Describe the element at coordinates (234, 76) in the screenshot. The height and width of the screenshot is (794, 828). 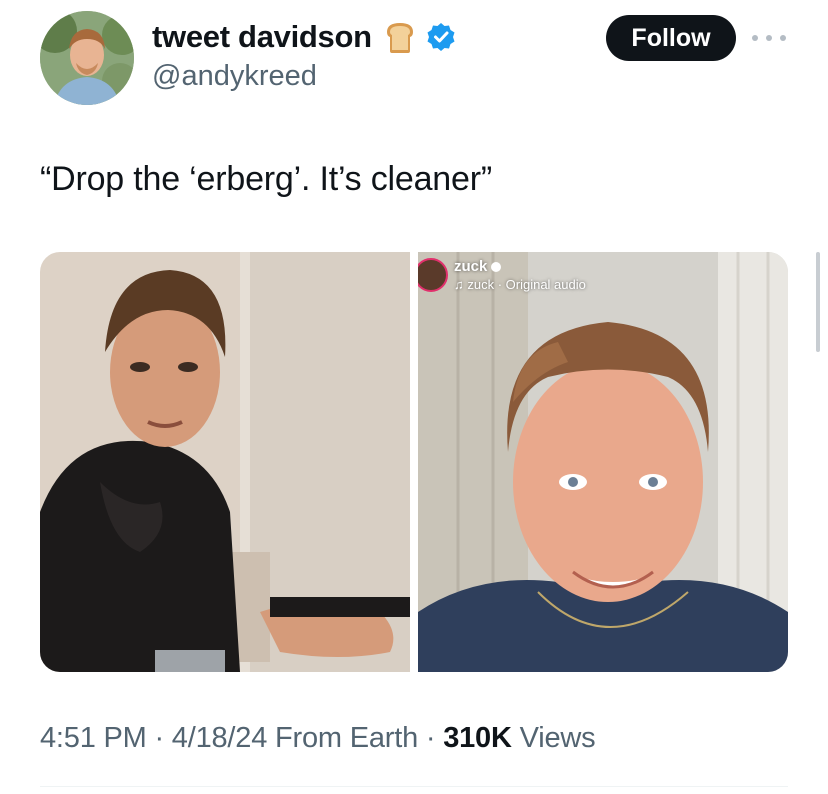
I see `author-handle: @andykreed` at that location.